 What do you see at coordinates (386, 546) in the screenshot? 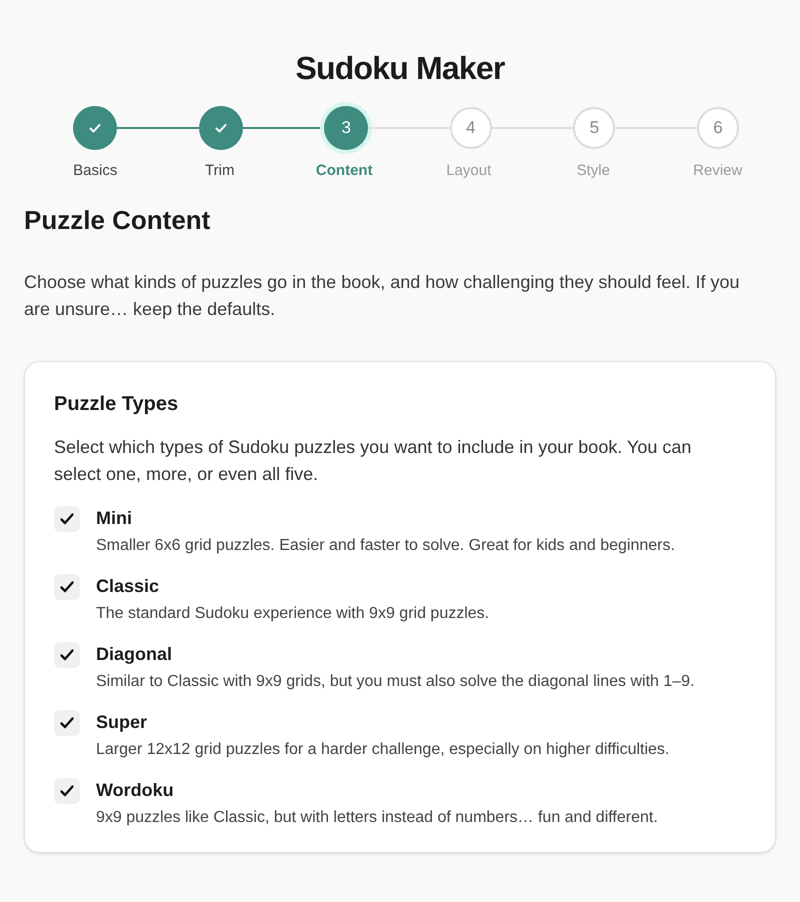
I see `option-description: Smaller 6x6 grid puzzles. Easier and faster to solve. Great for kids and beginners.` at bounding box center [386, 546].